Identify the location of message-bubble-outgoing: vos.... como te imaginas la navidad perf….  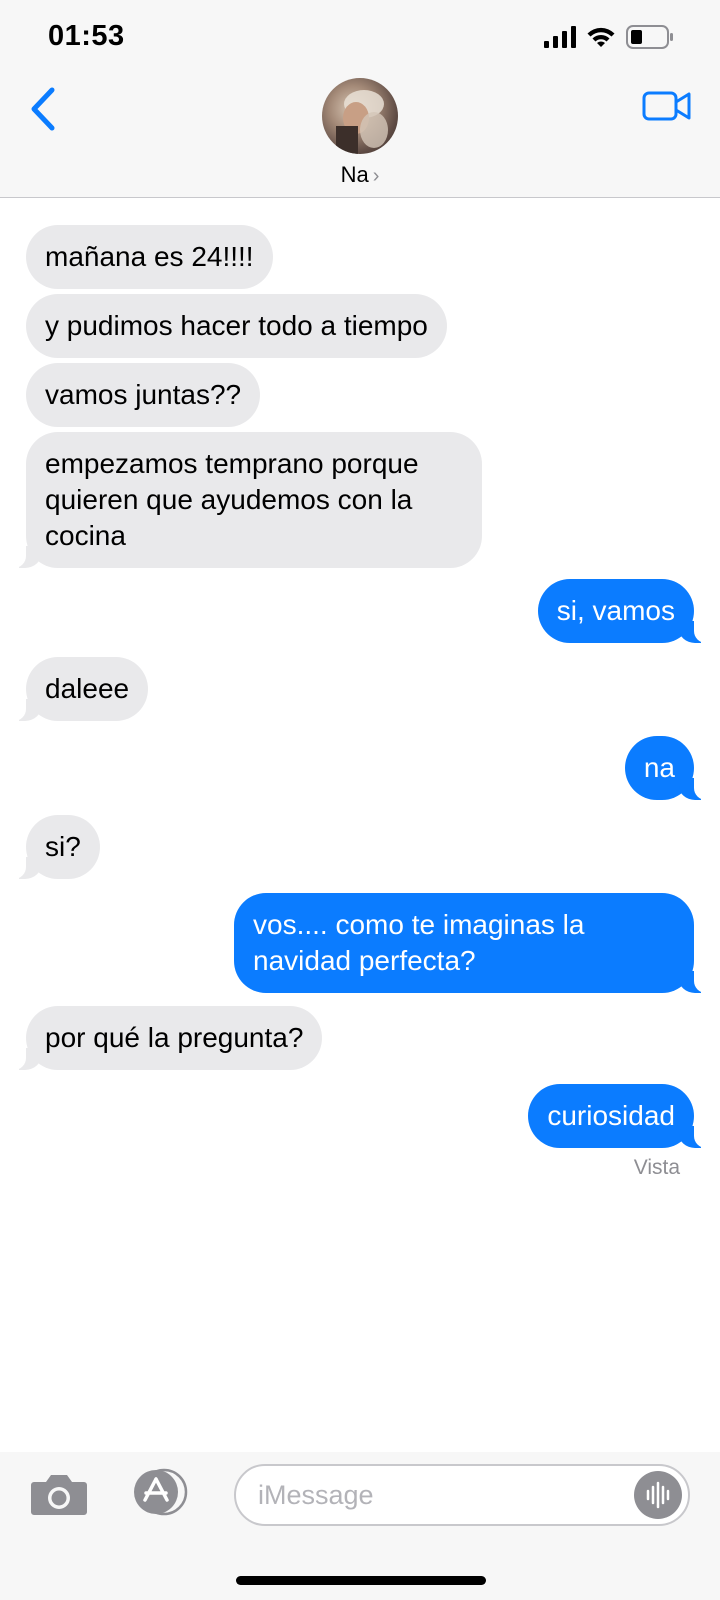
(473, 943).